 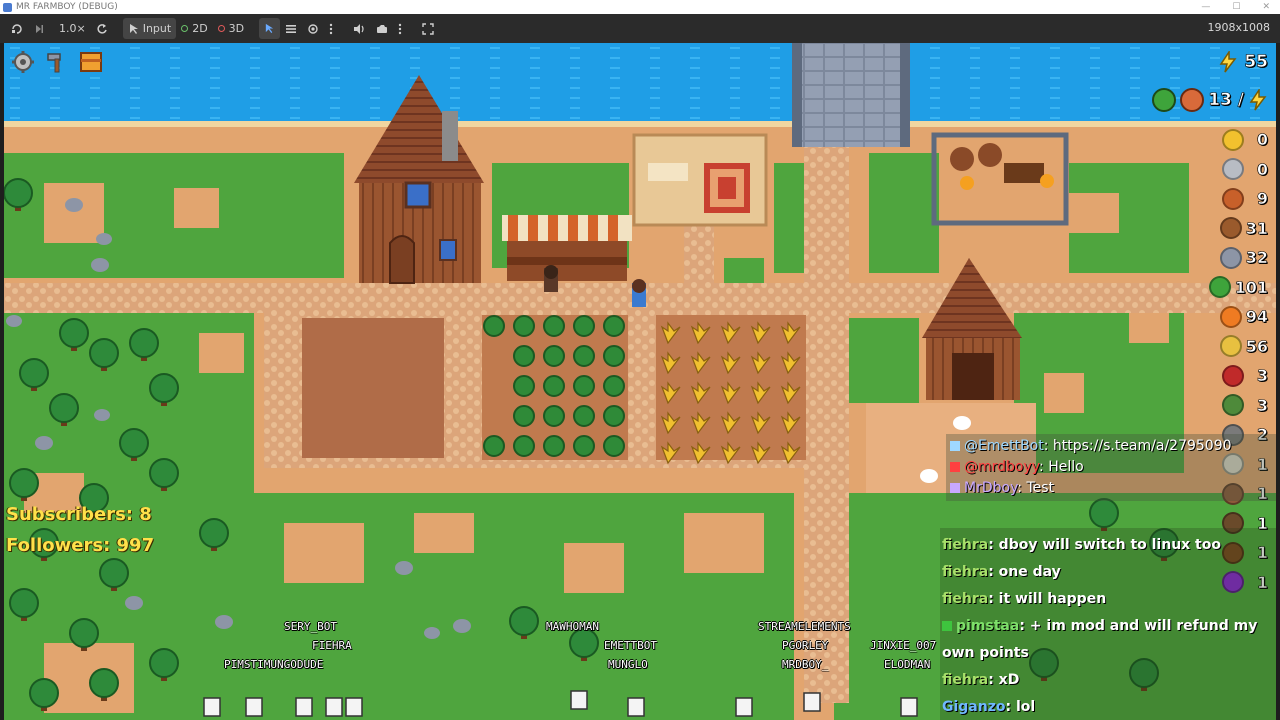 I want to click on kebab-icon, so click(x=331, y=28).